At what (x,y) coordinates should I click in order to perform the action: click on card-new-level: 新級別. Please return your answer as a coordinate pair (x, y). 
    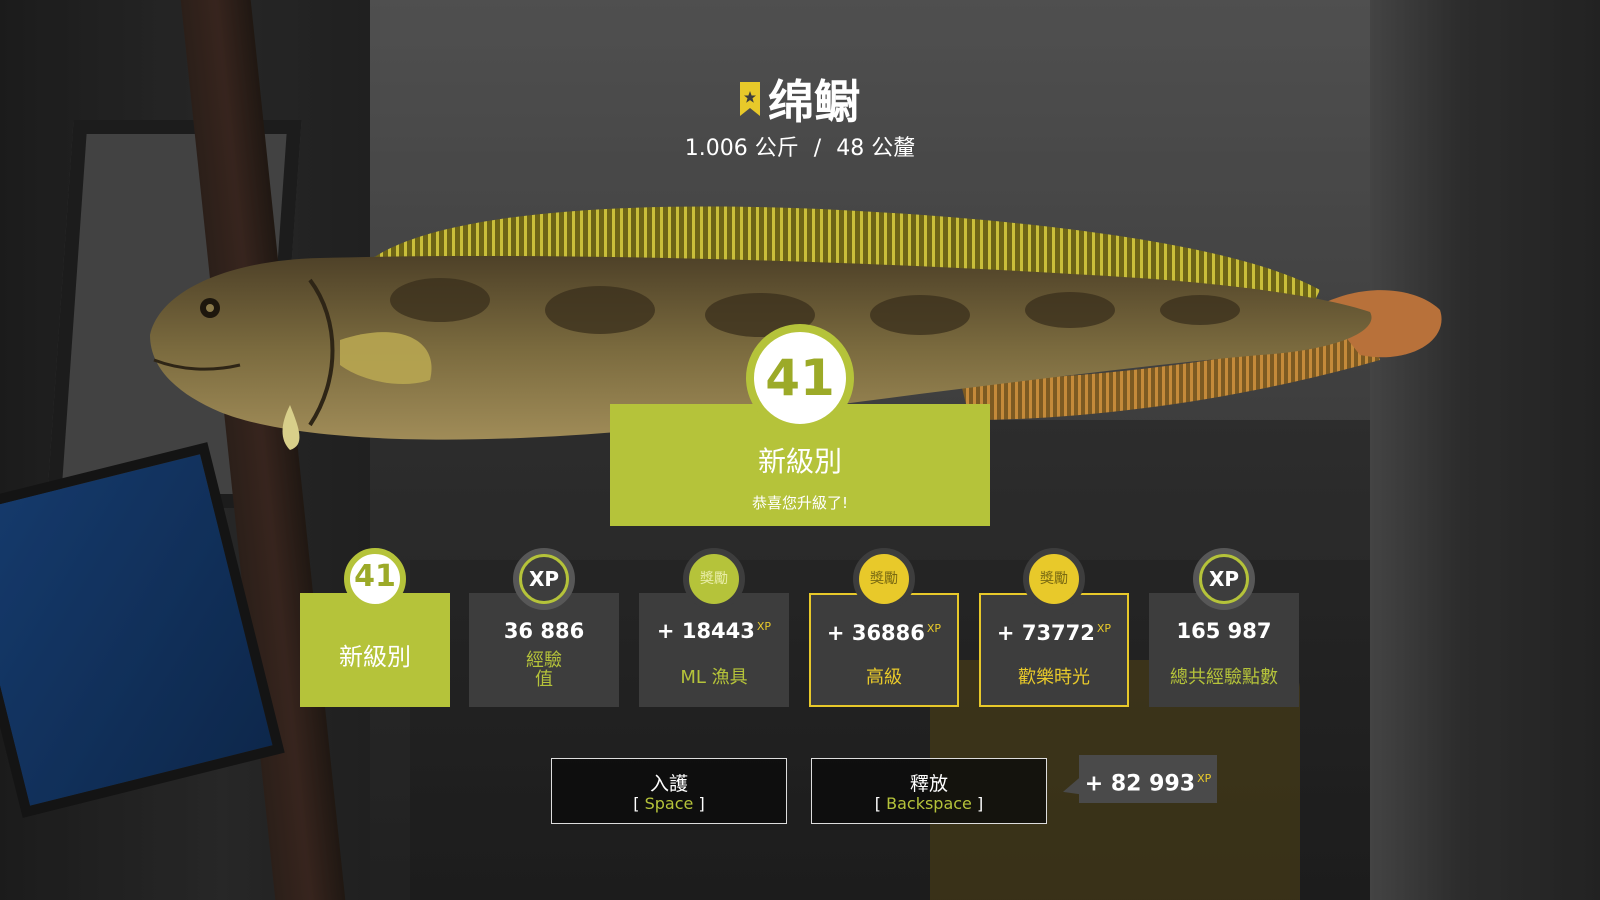
    Looking at the image, I should click on (375, 650).